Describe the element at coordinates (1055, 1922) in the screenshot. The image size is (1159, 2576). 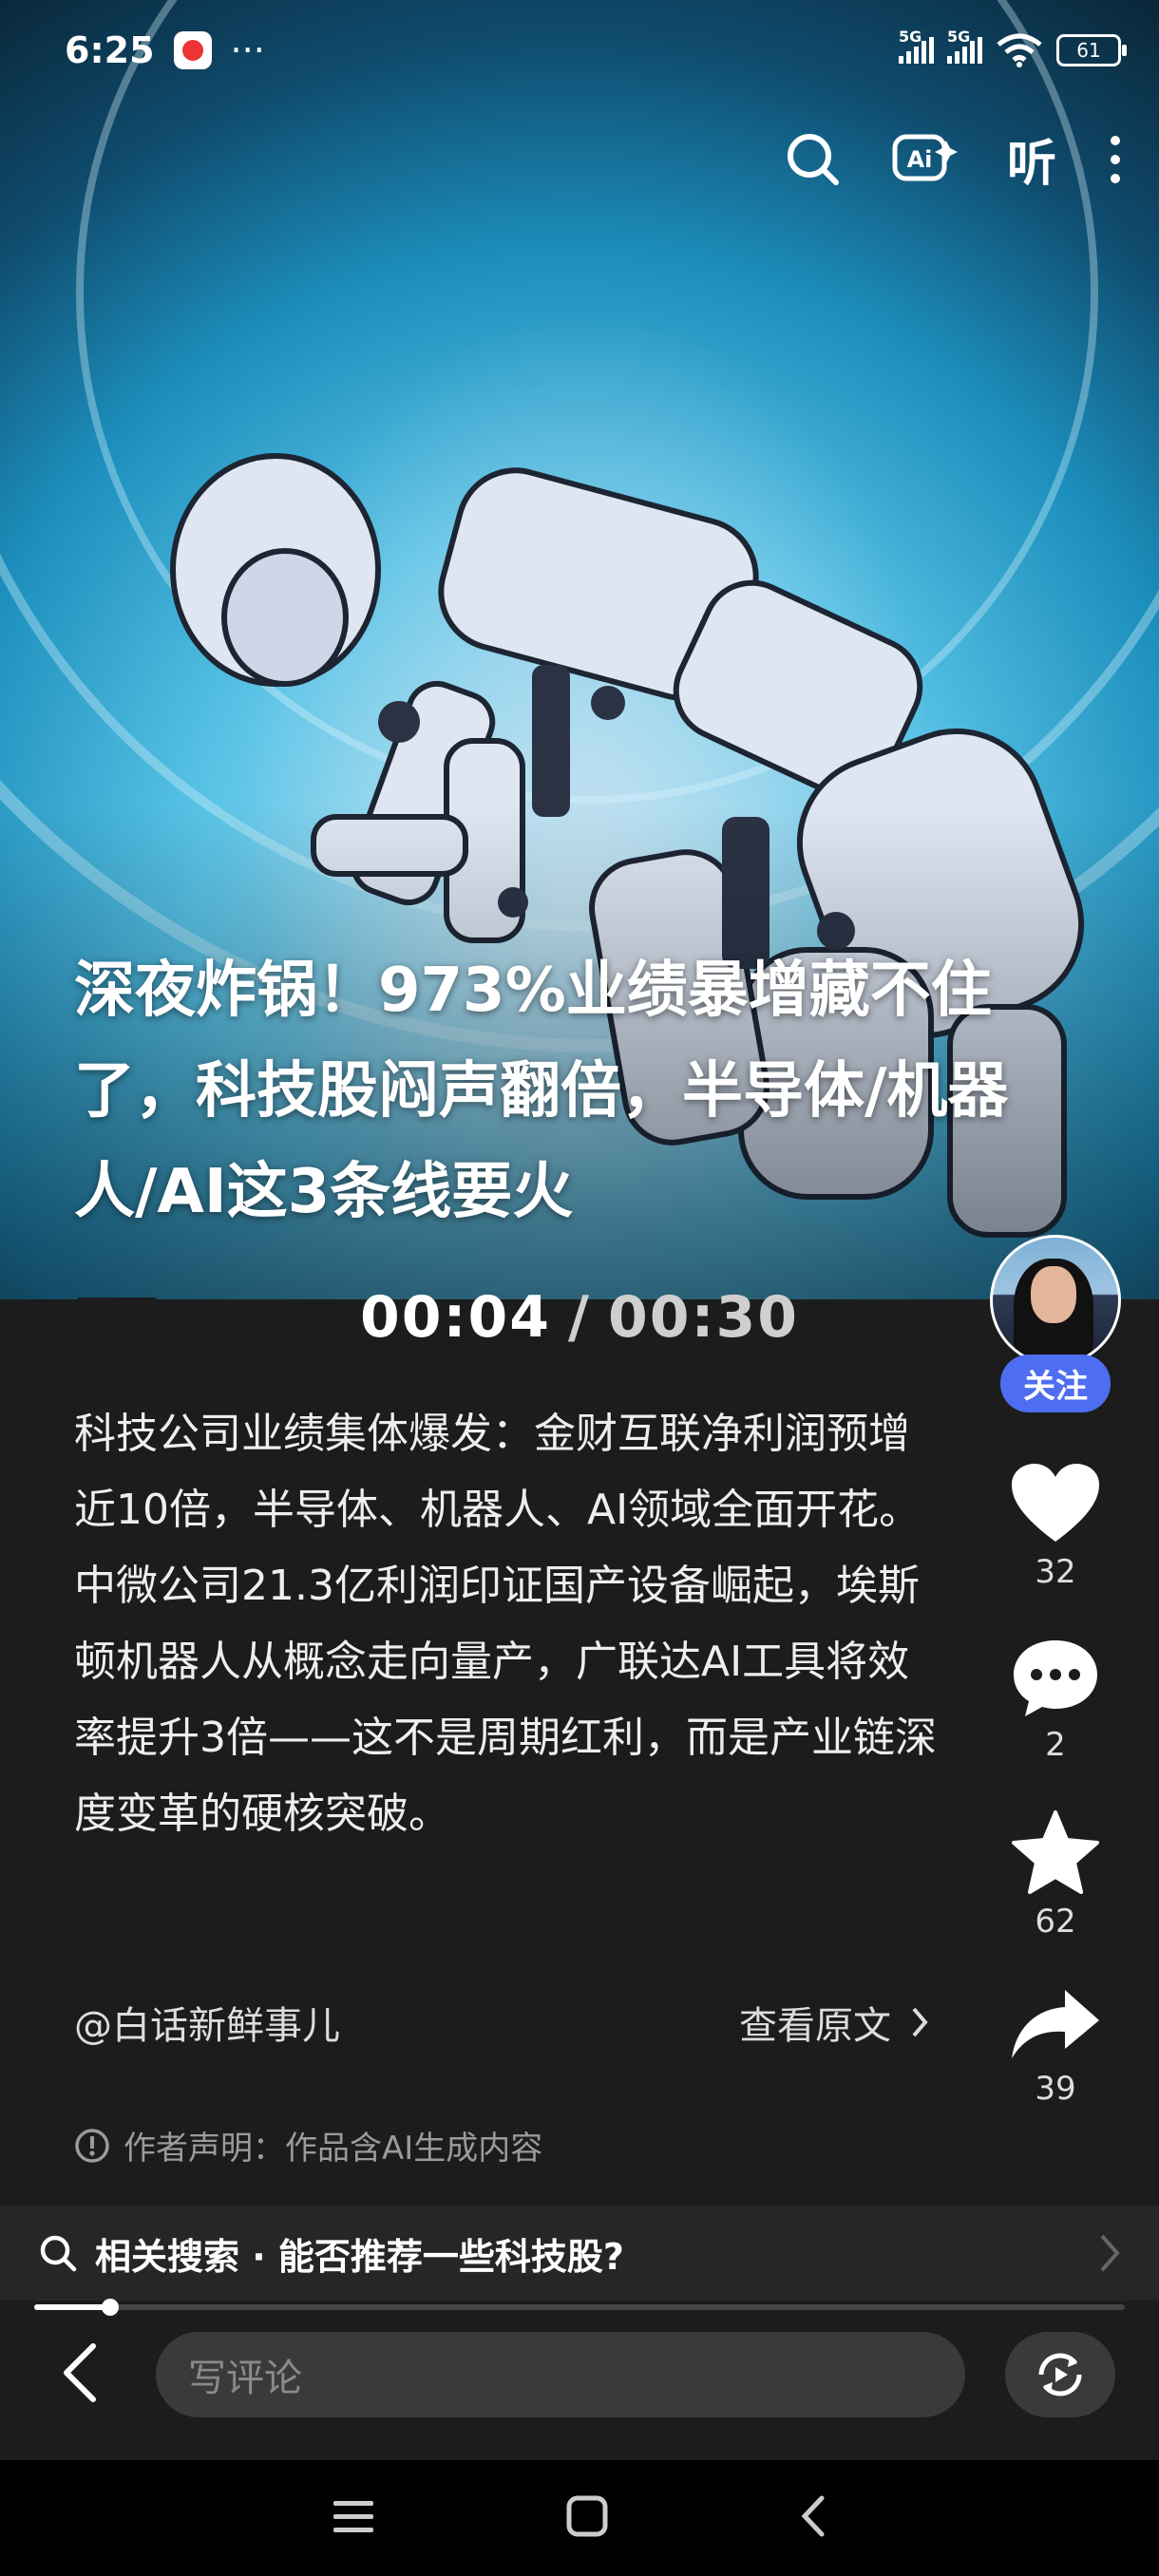
I see `favorite-count: 62` at that location.